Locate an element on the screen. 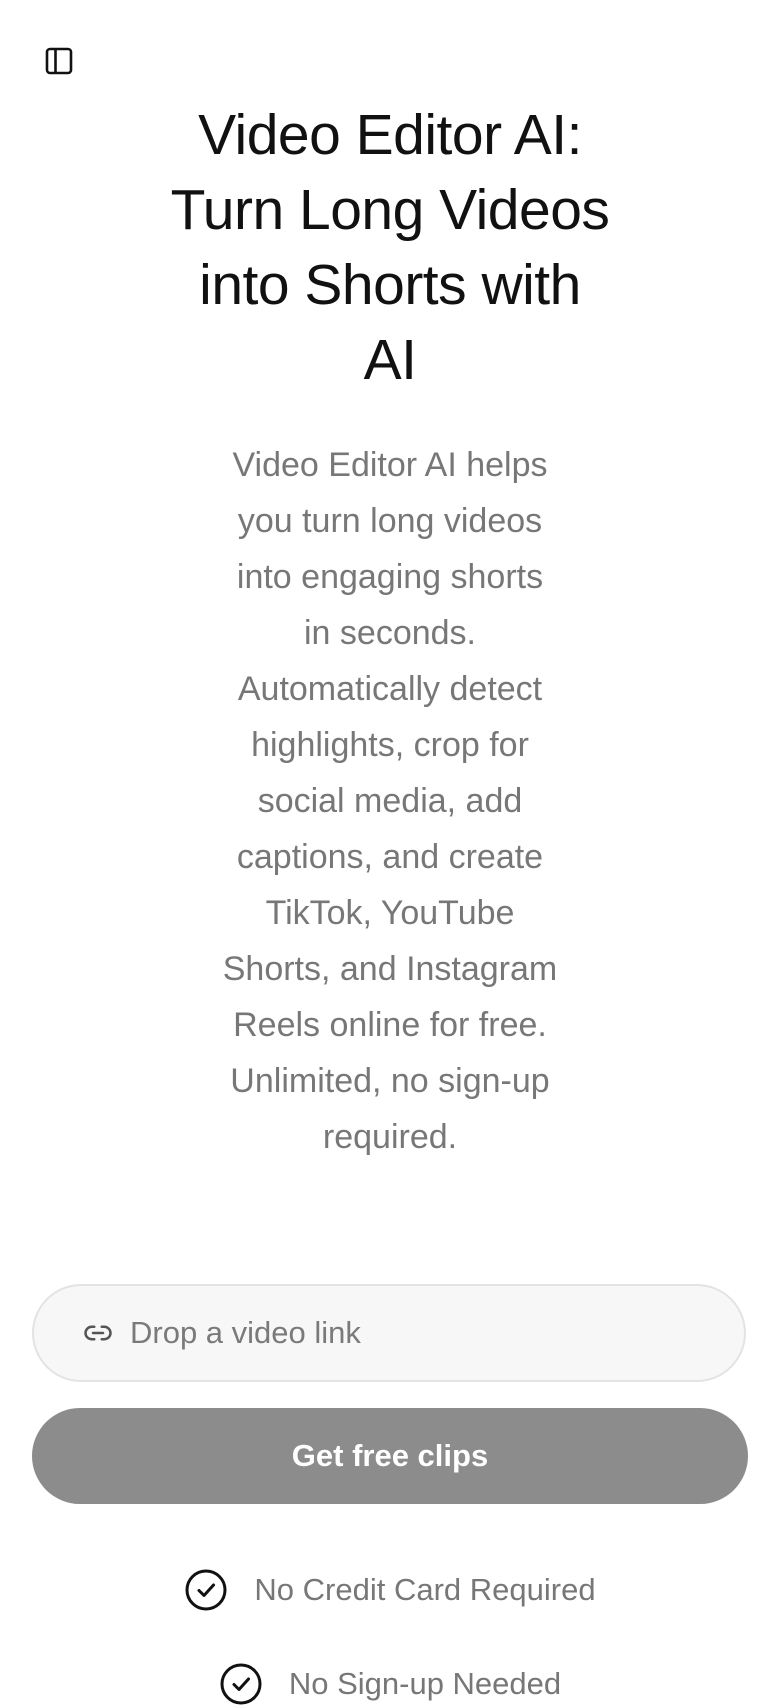 This screenshot has height=1706, width=780. video-link-field is located at coordinates (389, 1333).